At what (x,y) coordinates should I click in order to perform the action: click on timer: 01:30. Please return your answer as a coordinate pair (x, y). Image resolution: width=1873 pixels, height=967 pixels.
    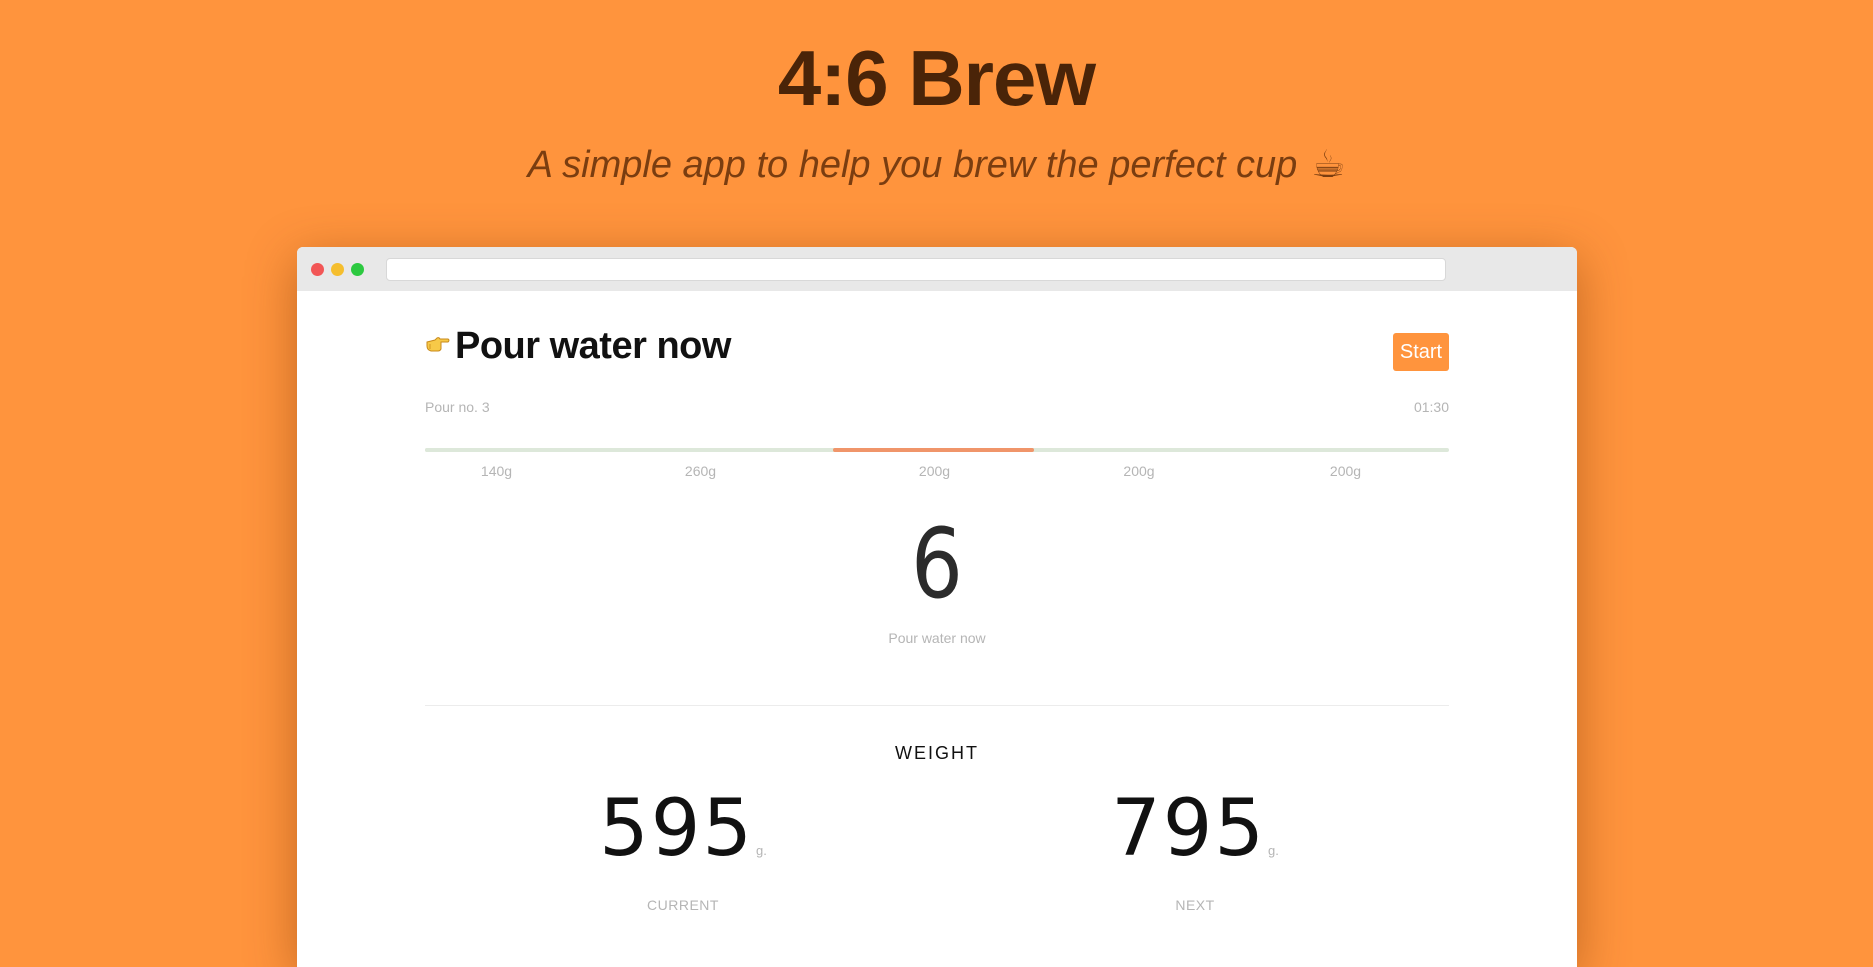
    Looking at the image, I should click on (1431, 407).